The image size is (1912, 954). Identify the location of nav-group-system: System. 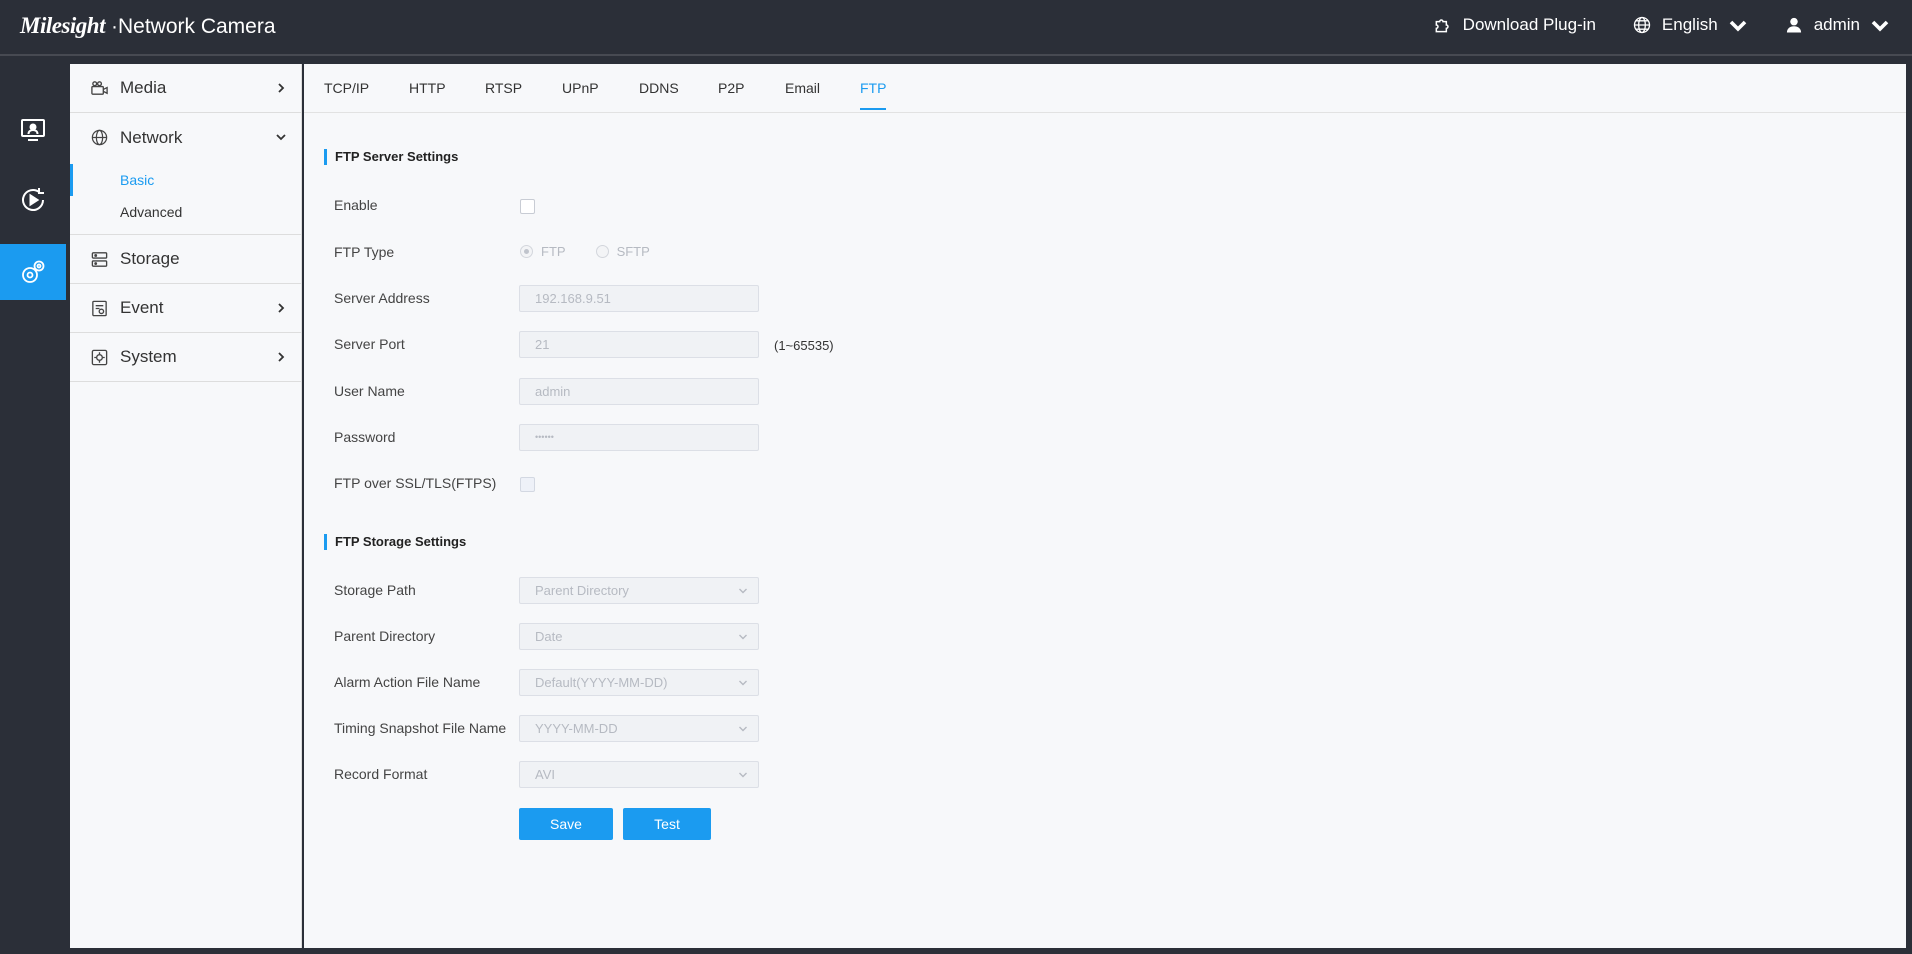
(185, 357).